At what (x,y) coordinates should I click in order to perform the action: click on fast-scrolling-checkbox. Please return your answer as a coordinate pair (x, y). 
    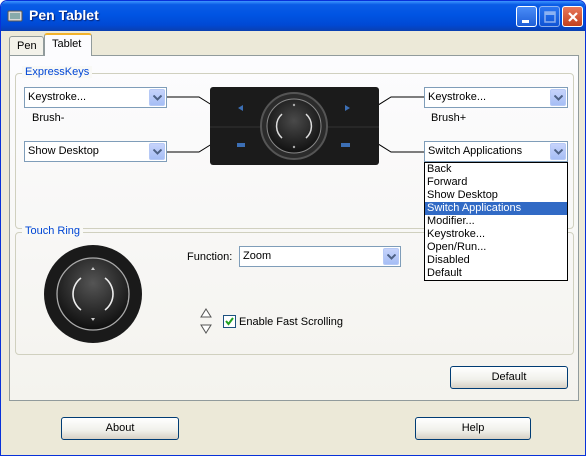
    Looking at the image, I should click on (229, 321).